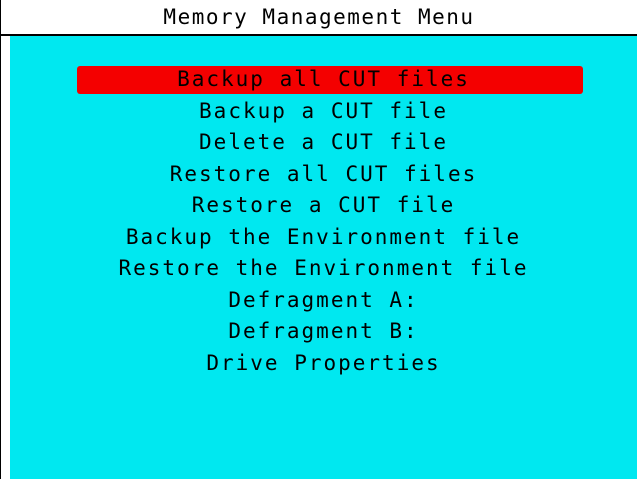 Image resolution: width=637 pixels, height=479 pixels. I want to click on window-title: Memory Management Menu, so click(319, 17).